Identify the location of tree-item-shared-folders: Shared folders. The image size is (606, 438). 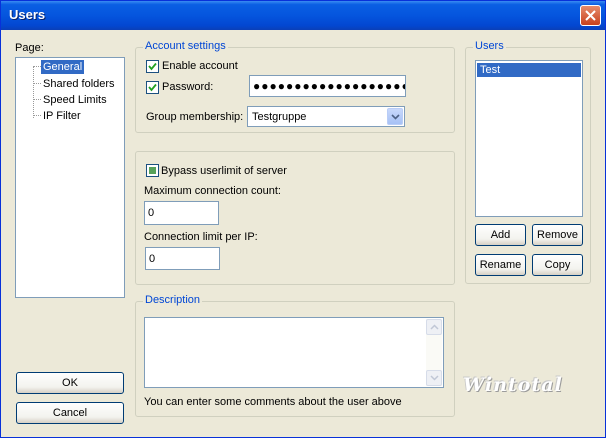
(79, 84).